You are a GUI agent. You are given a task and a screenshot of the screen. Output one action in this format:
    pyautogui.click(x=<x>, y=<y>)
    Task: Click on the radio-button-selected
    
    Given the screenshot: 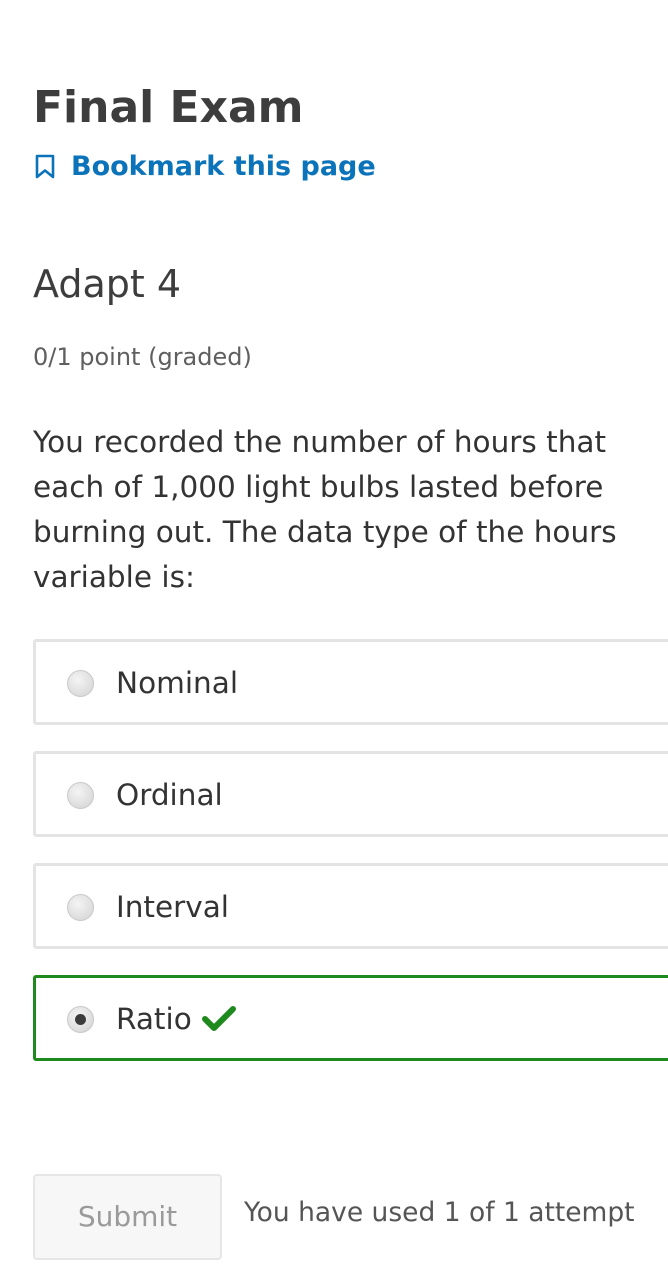 What is the action you would take?
    pyautogui.click(x=80, y=1019)
    